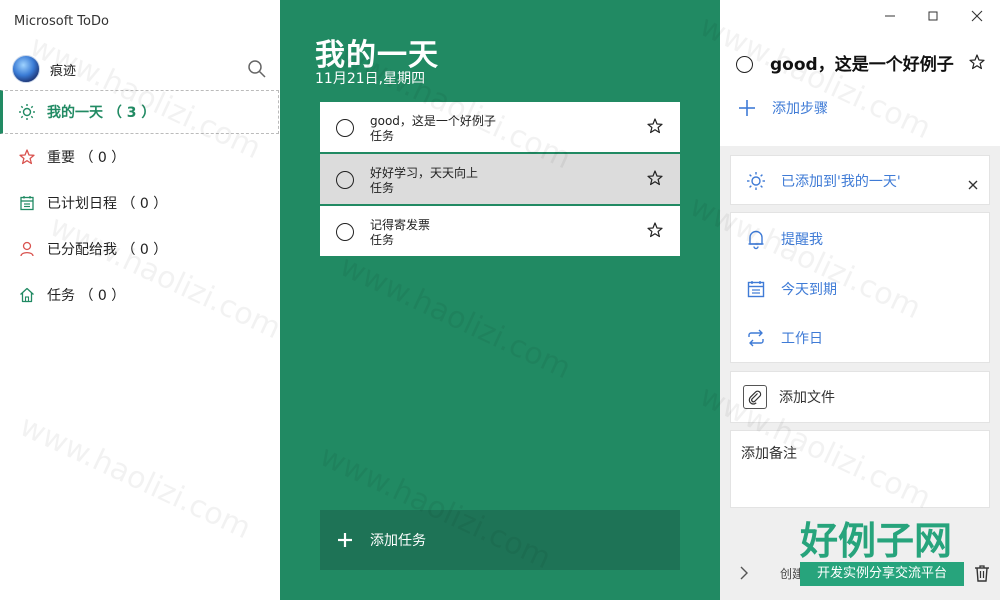 This screenshot has height=600, width=1000. I want to click on close-window-icon, so click(977, 16).